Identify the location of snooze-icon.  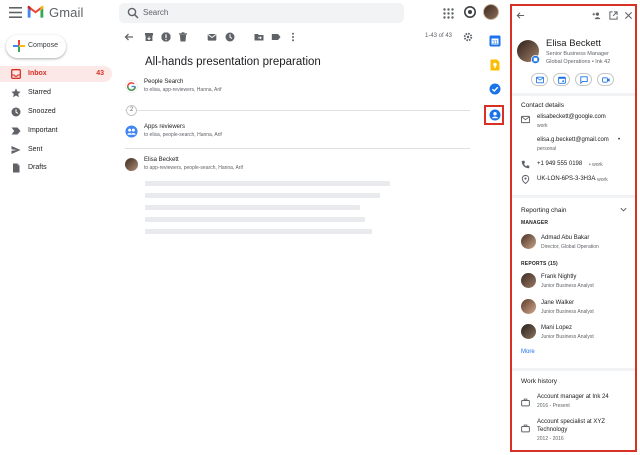
(230, 37).